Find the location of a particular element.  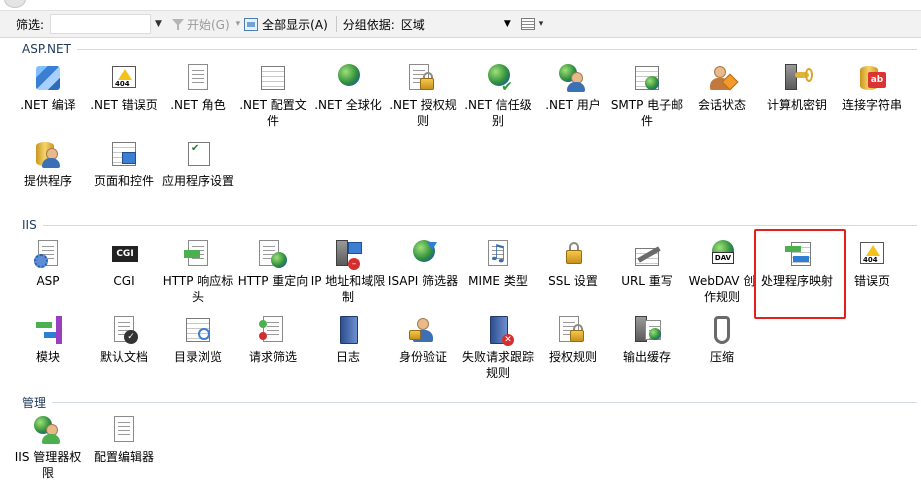

view-mode-icon is located at coordinates (527, 24).